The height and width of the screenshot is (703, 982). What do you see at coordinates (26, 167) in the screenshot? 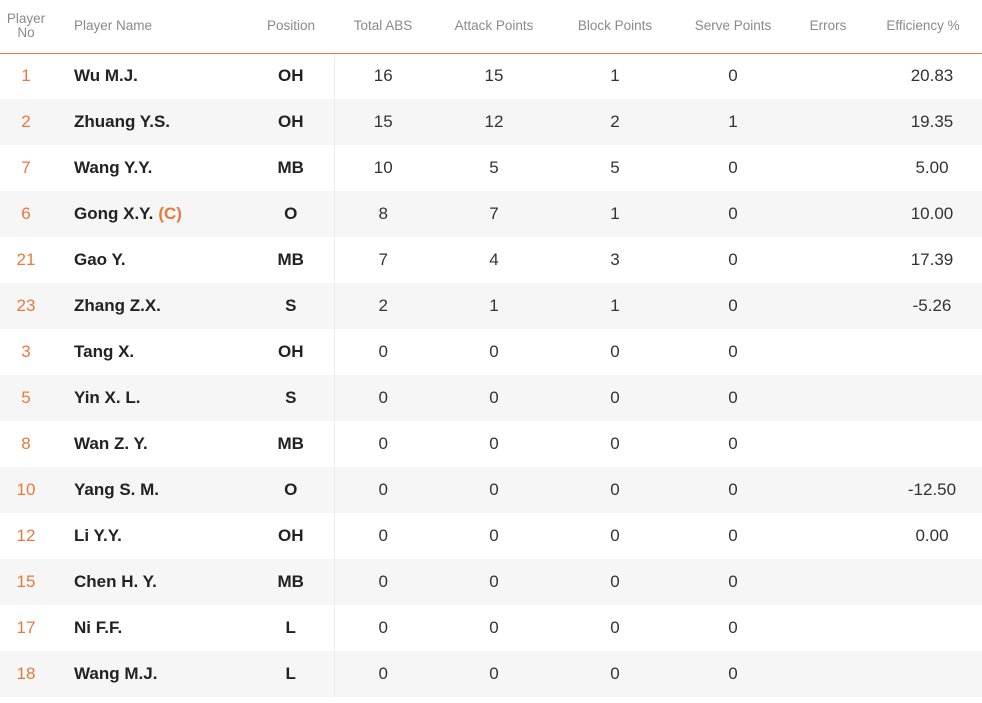
I see `player-number: 7` at bounding box center [26, 167].